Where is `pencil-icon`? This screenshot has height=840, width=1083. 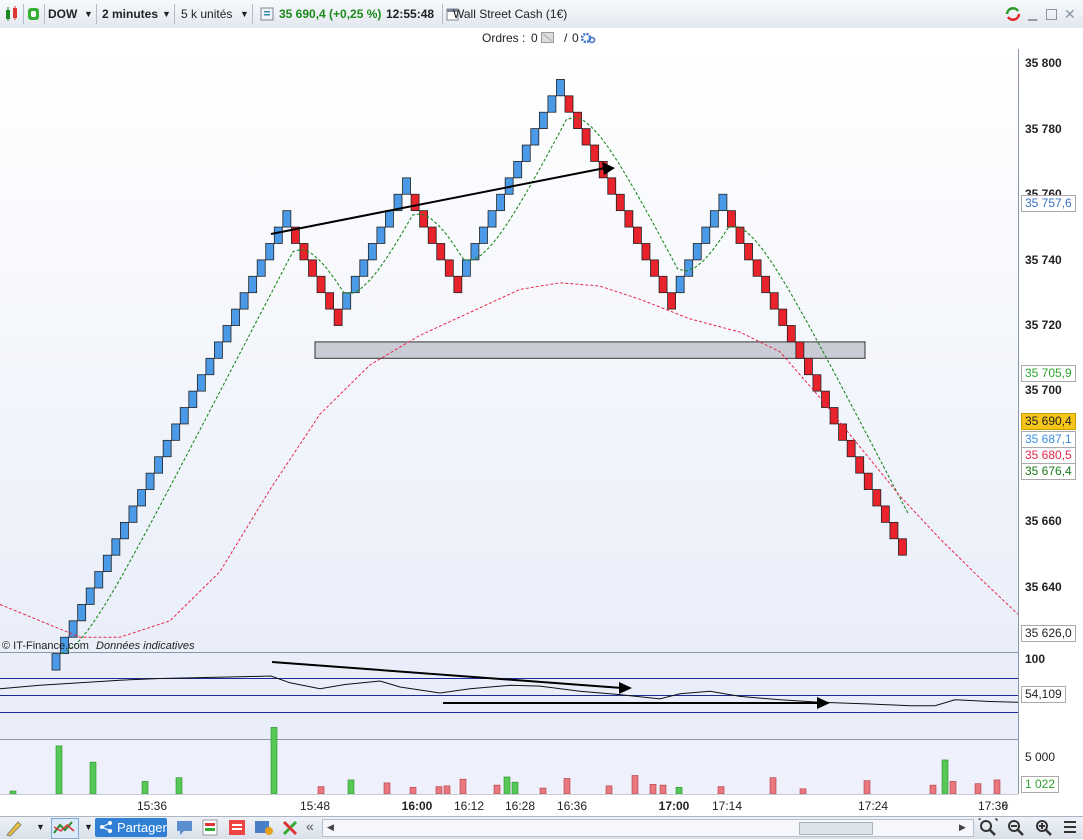
pencil-icon is located at coordinates (14, 829).